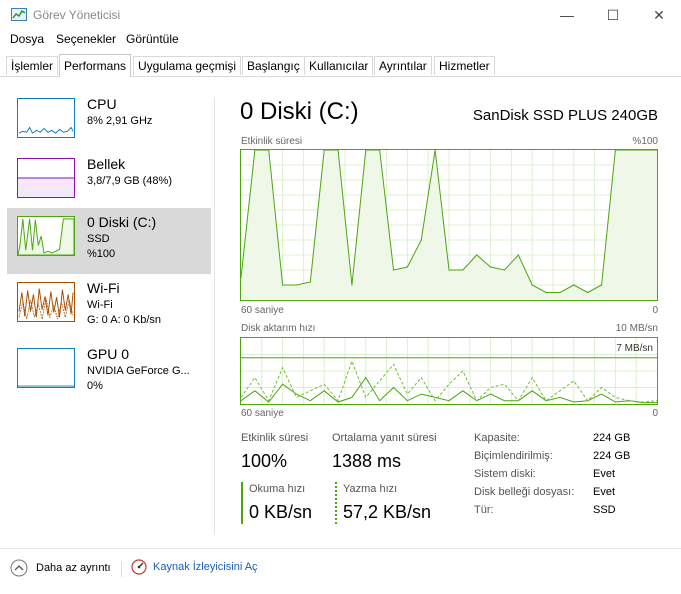 The image size is (681, 594). I want to click on wifi-thumbnail, so click(46, 302).